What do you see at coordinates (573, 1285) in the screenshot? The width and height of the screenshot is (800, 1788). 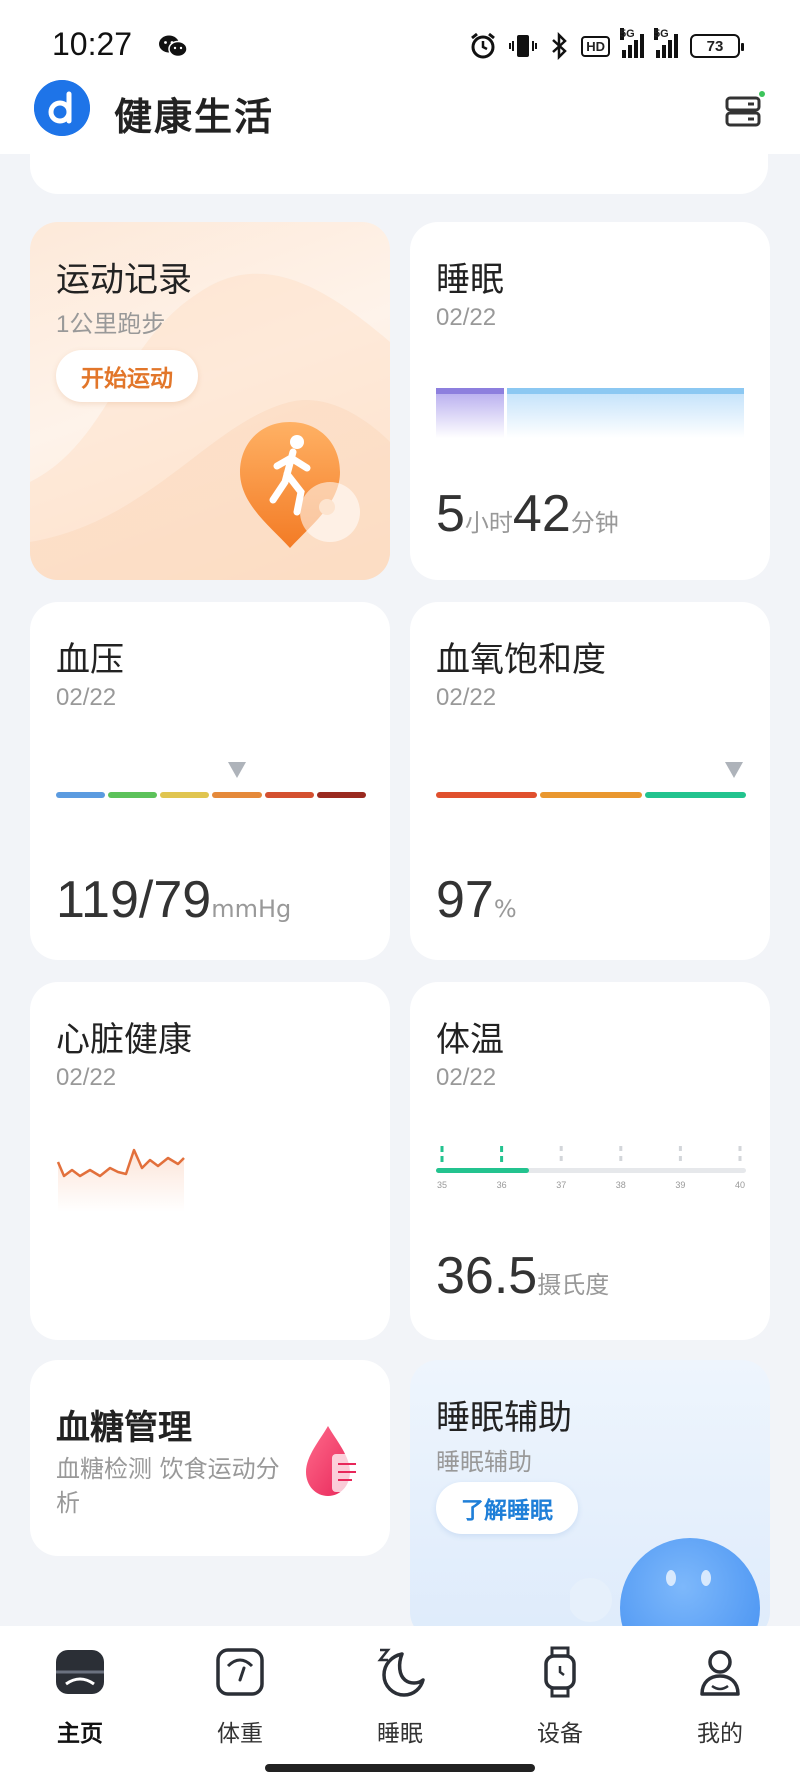 I see `temperature-unit: 摄氏度` at bounding box center [573, 1285].